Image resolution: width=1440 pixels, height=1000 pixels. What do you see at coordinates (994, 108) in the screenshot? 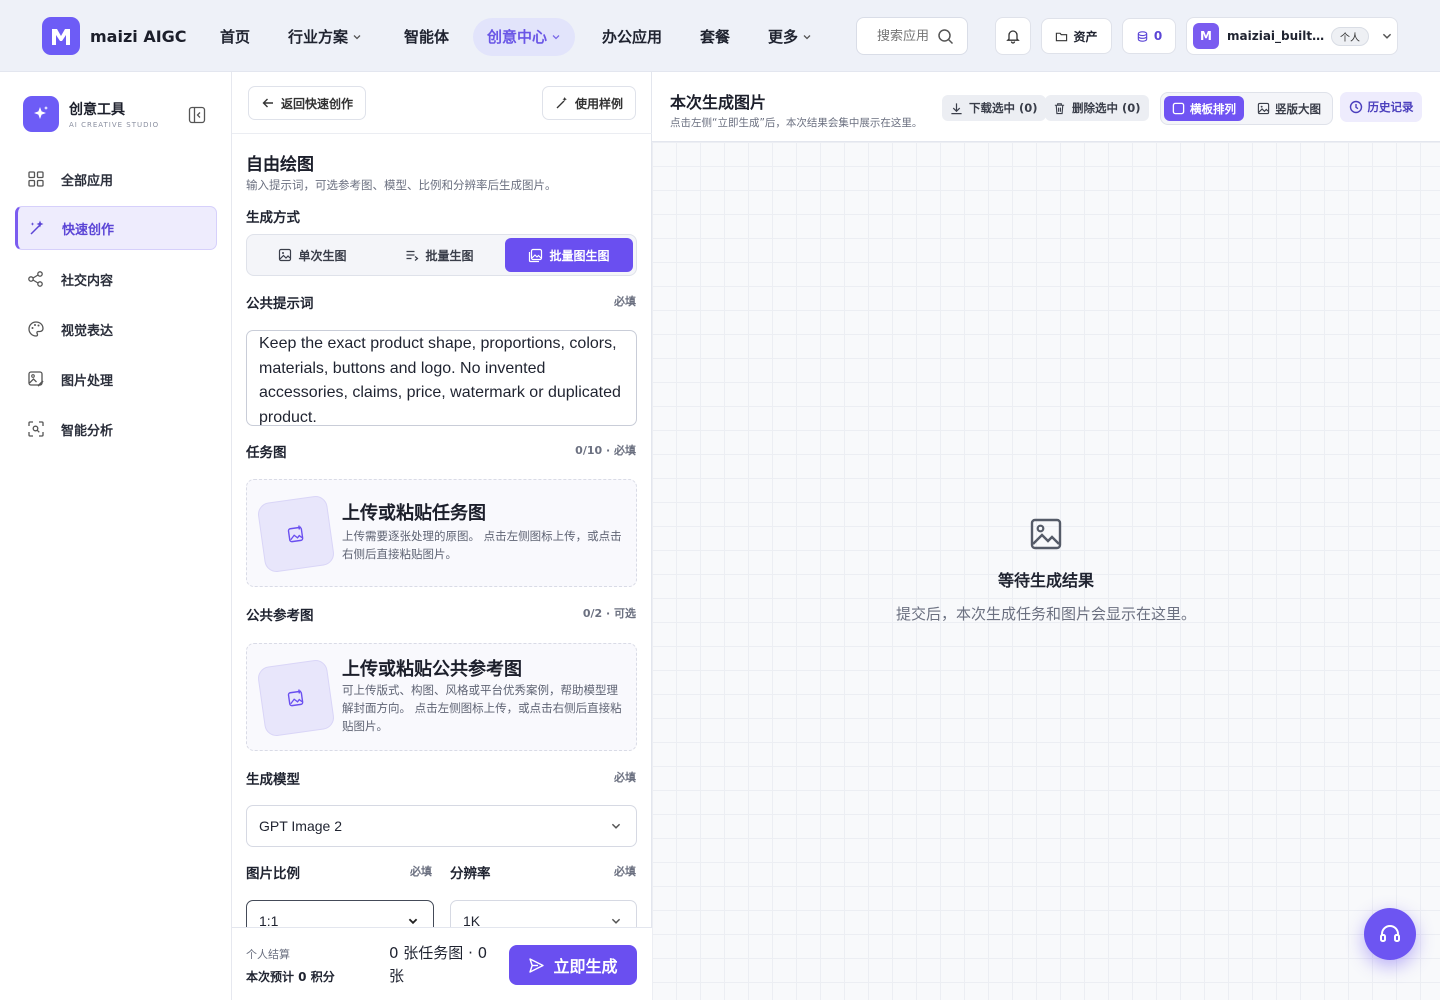
I see `download-selected-button: 下载选中 (0)` at bounding box center [994, 108].